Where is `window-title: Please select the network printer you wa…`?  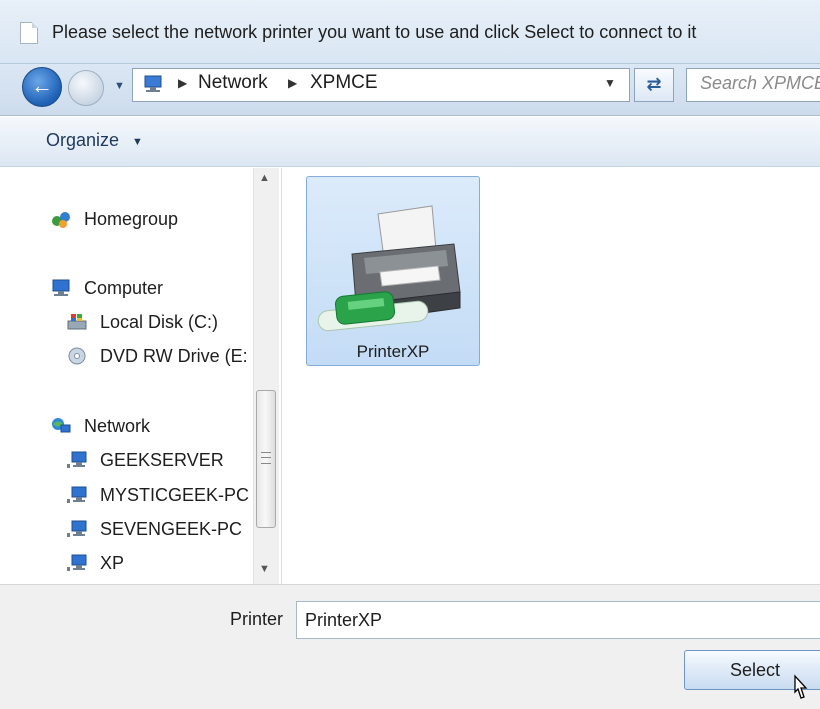
window-title: Please select the network printer you wa… is located at coordinates (374, 32).